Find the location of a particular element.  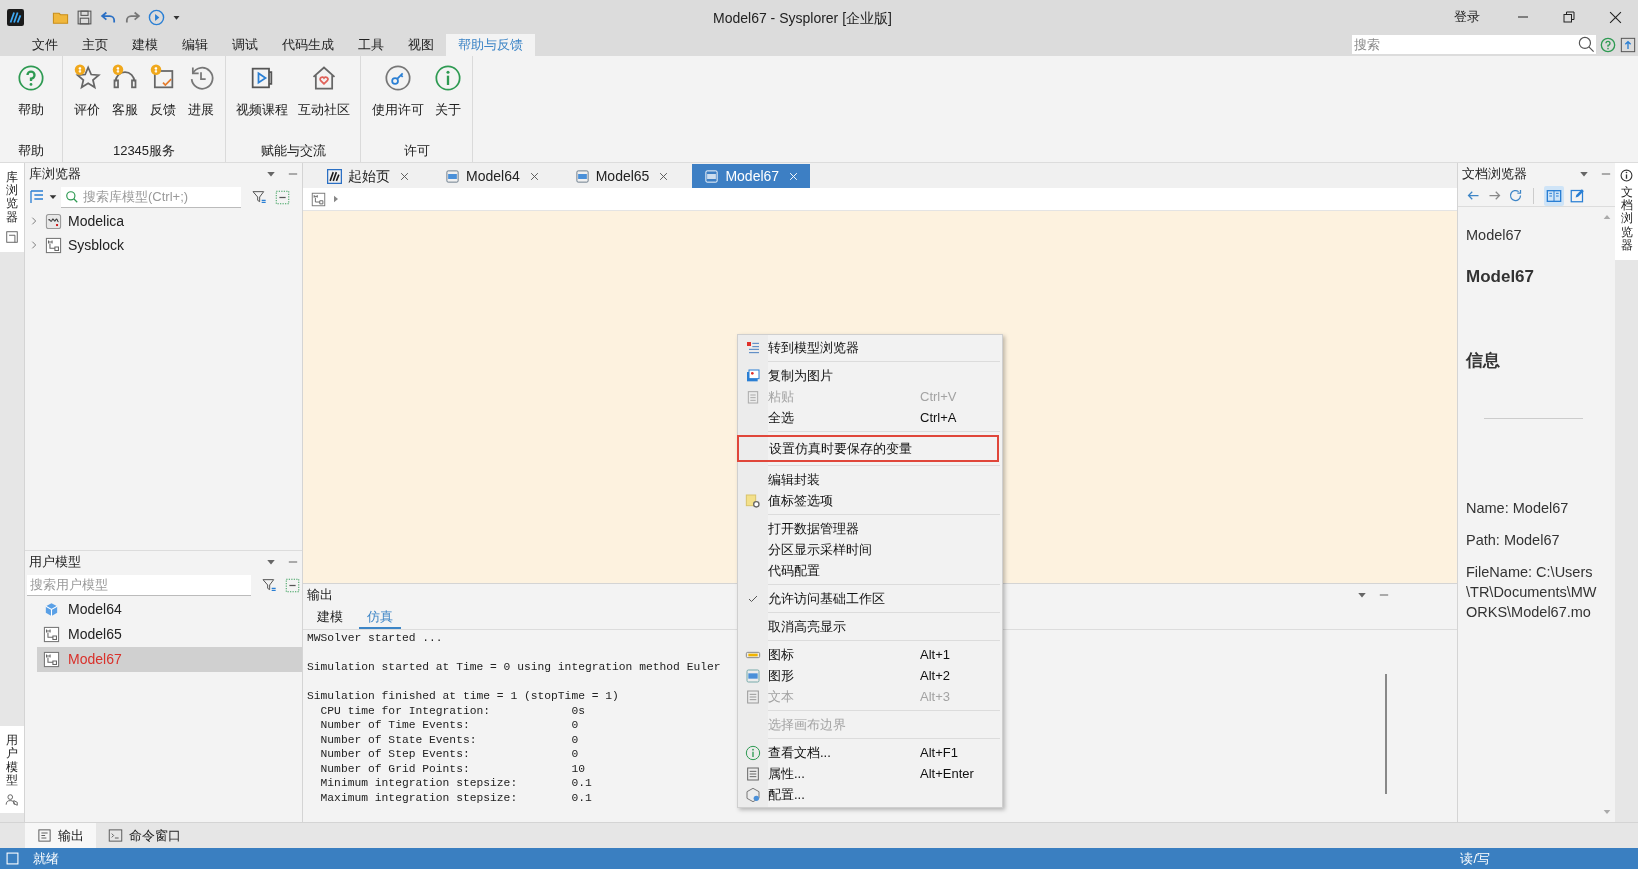

output-line: Number of State Events: 0 is located at coordinates (449, 739).